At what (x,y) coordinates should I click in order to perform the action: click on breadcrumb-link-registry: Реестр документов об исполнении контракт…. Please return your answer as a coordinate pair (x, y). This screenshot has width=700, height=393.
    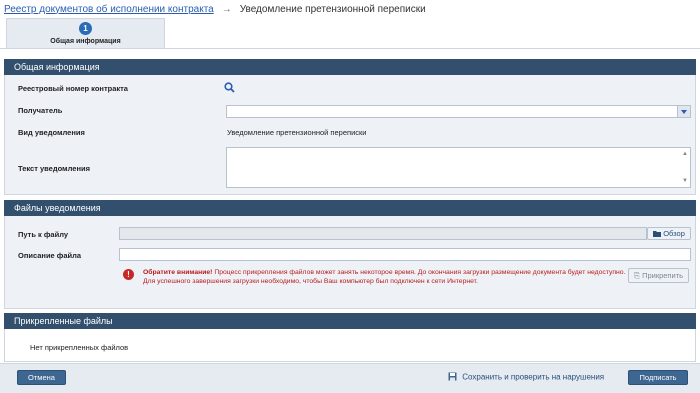
    Looking at the image, I should click on (109, 9).